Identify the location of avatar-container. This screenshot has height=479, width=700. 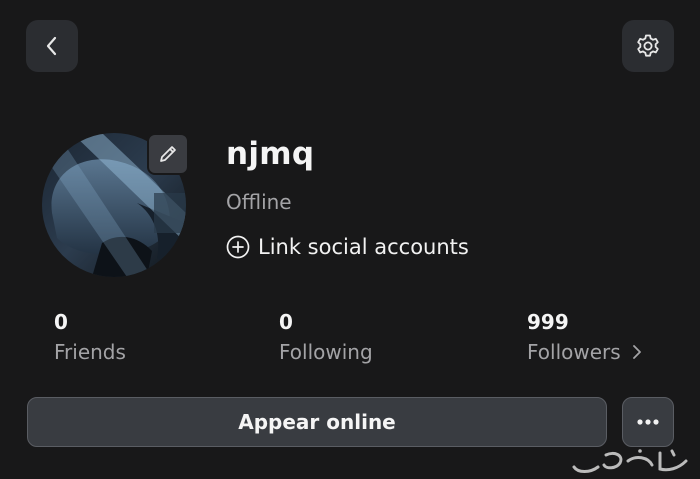
(115, 205).